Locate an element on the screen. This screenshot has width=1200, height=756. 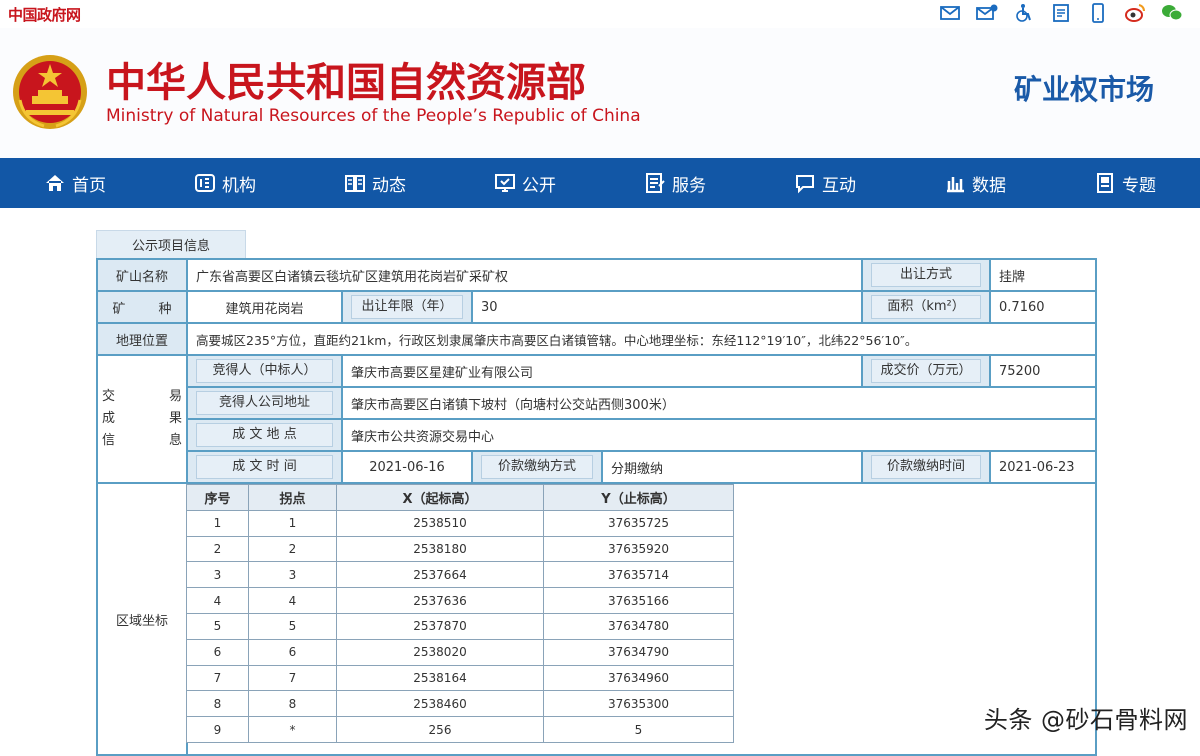
deal-label-left: 交 成 信 is located at coordinates (109, 418).